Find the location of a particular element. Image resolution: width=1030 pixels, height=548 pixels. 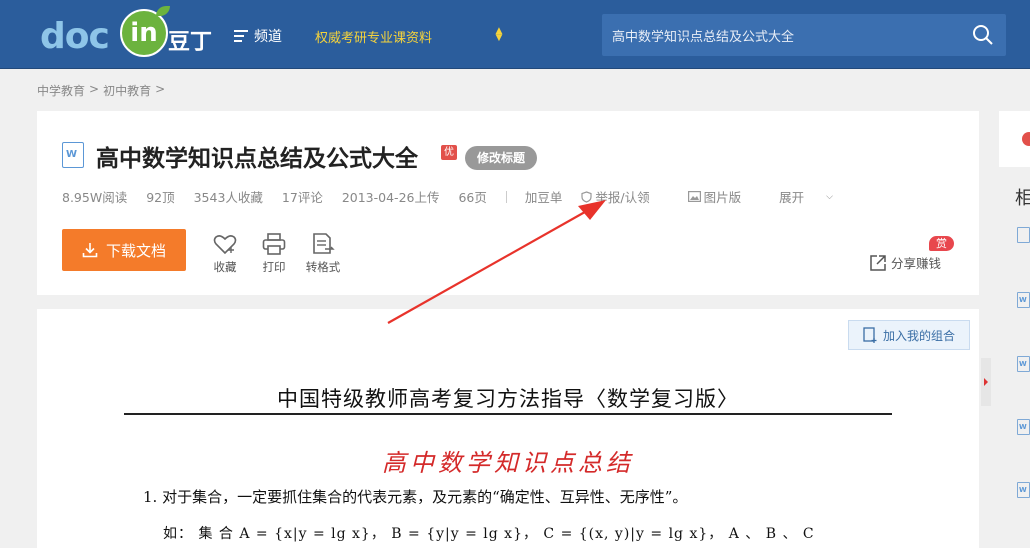

heart-icon is located at coordinates (225, 245).